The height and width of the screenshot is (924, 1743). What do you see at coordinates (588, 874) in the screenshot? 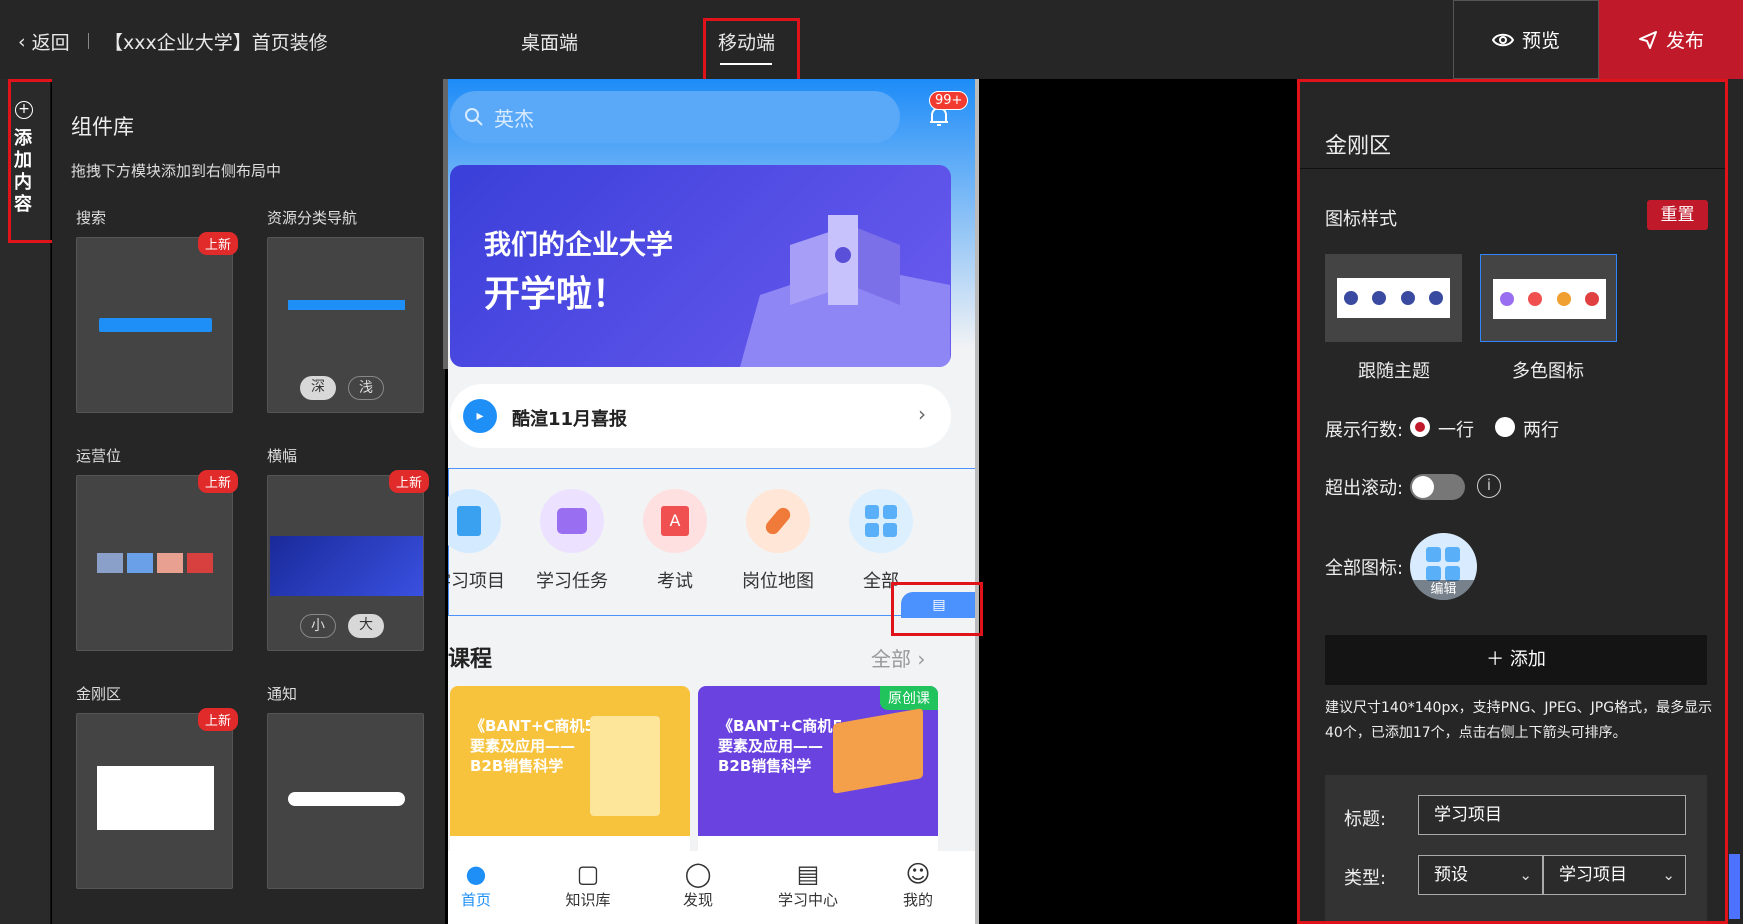
I see `notebook-icon: ▢` at bounding box center [588, 874].